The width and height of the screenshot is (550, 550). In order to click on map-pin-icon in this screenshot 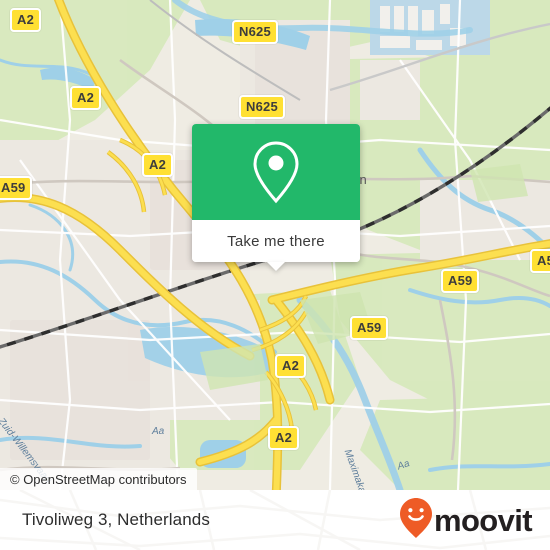, I will do `click(276, 172)`.